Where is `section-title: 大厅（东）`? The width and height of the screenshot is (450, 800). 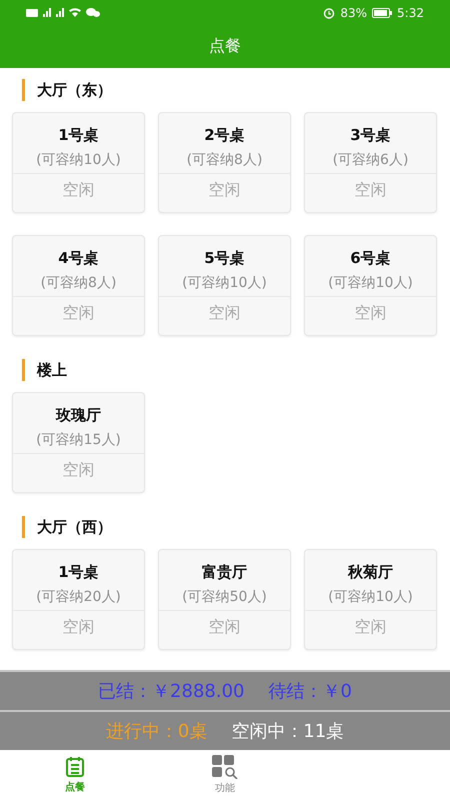 section-title: 大厅（东） is located at coordinates (74, 90).